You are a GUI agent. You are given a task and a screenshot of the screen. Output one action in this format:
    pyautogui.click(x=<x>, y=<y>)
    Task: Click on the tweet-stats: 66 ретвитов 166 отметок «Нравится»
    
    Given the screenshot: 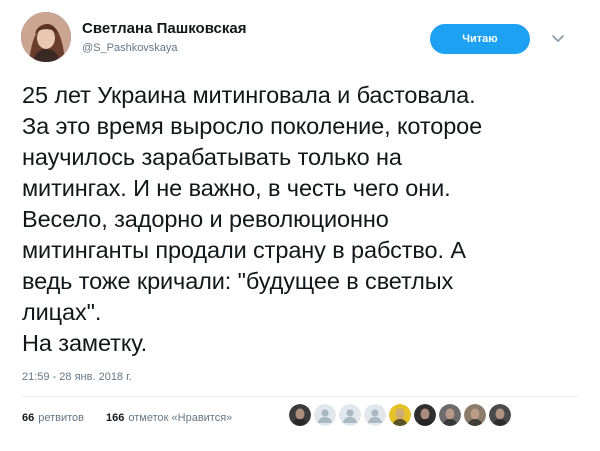 What is the action you would take?
    pyautogui.click(x=127, y=418)
    